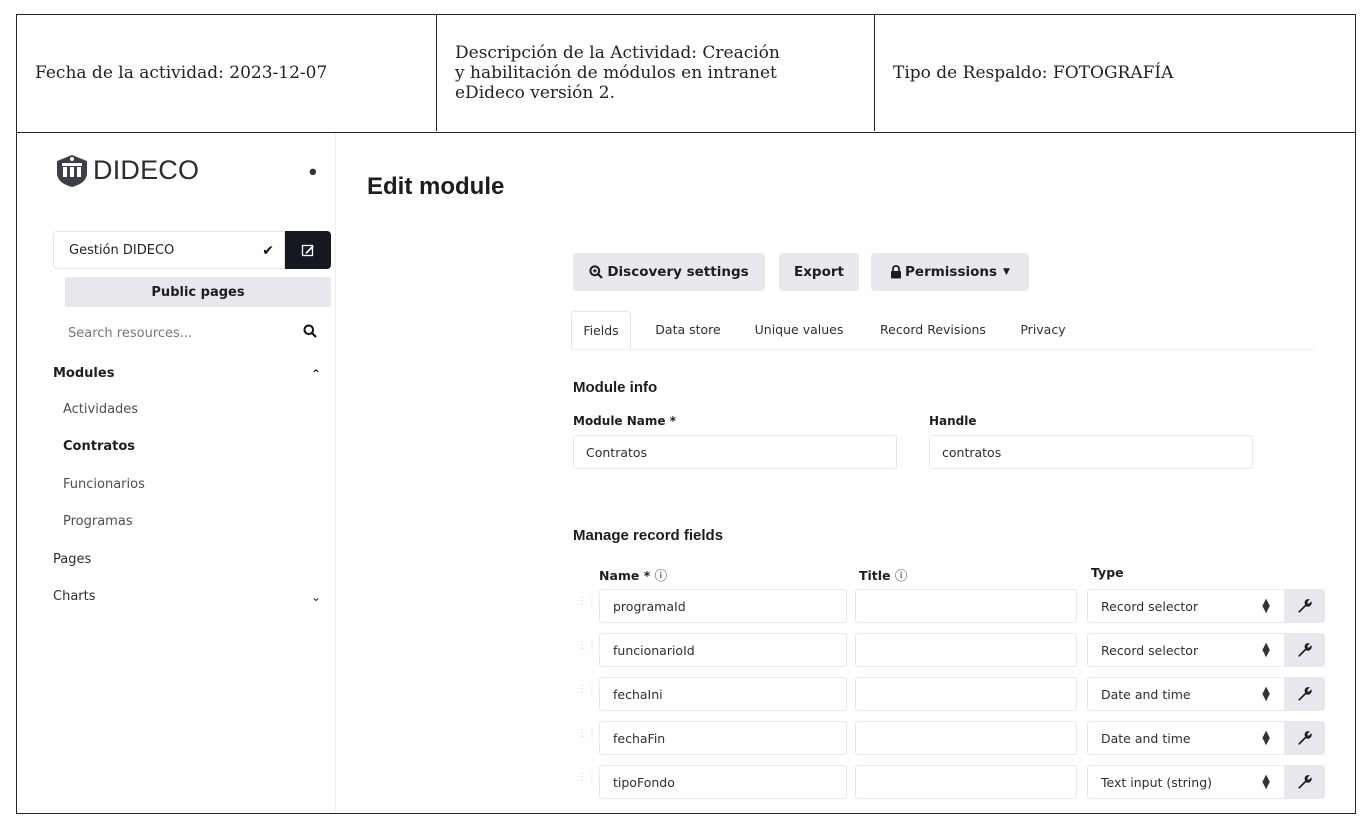  Describe the element at coordinates (633, 574) in the screenshot. I see `column-header-name: Name * ⓘ` at that location.